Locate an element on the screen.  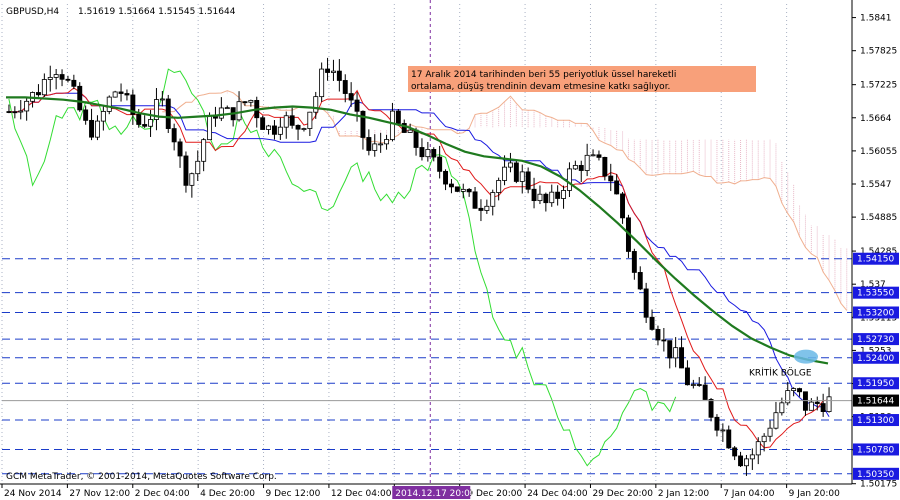
level-badge-label: 1.50350 is located at coordinates (875, 475).